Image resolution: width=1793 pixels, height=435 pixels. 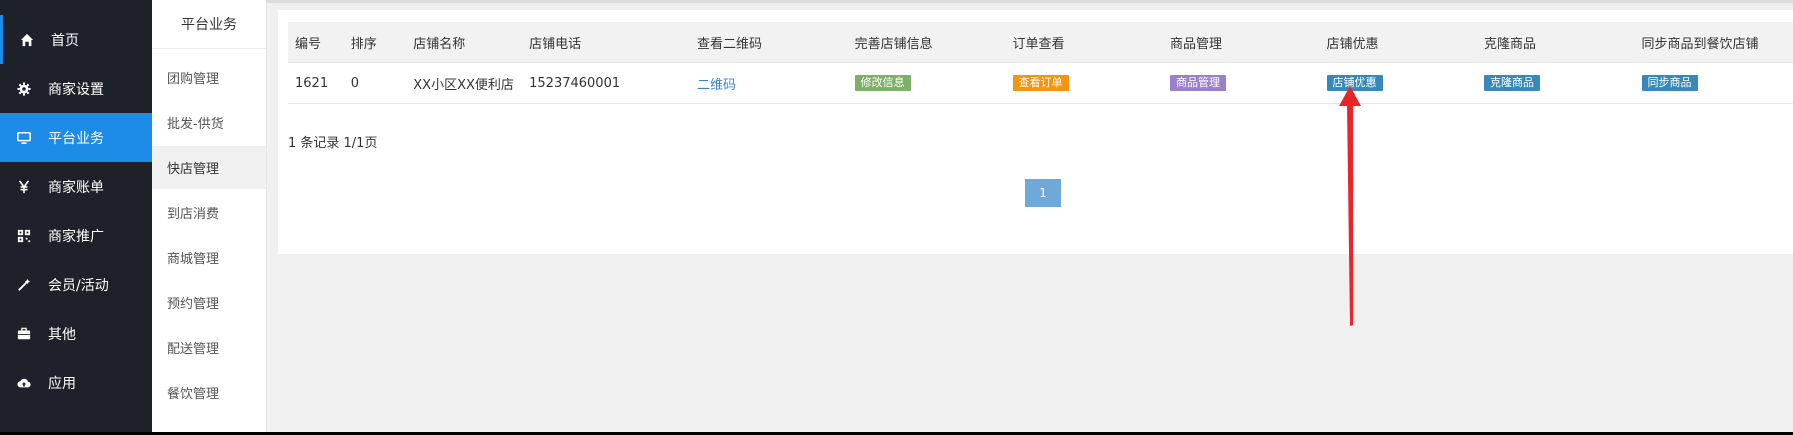 I want to click on col-header: 查看二维码, so click(x=769, y=42).